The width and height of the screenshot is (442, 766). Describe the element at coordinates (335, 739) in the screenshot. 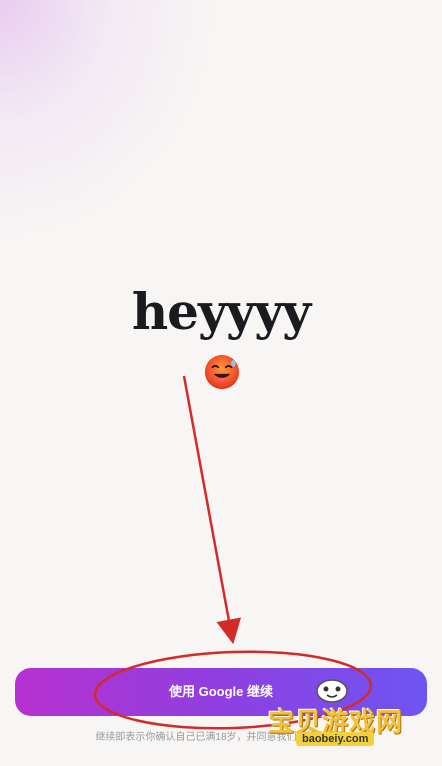

I see `watermark-url: baobeiy.com` at that location.